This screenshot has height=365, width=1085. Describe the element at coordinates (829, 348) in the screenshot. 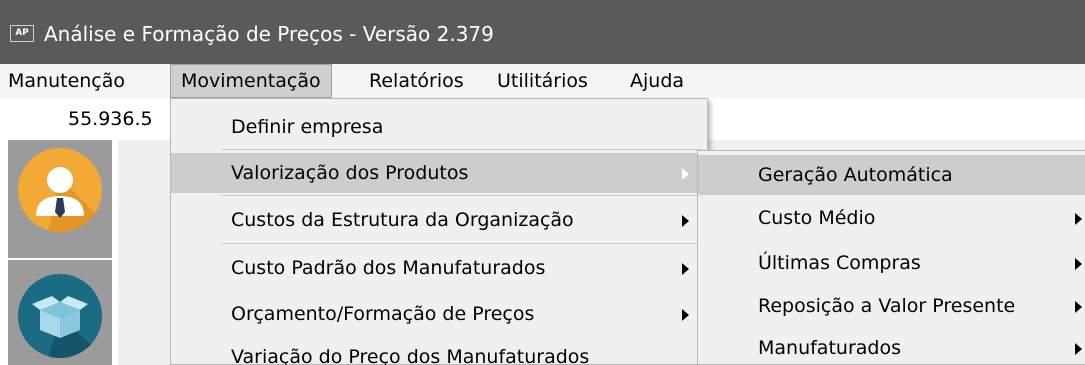

I see `submenu-item-label: Manufaturados` at that location.